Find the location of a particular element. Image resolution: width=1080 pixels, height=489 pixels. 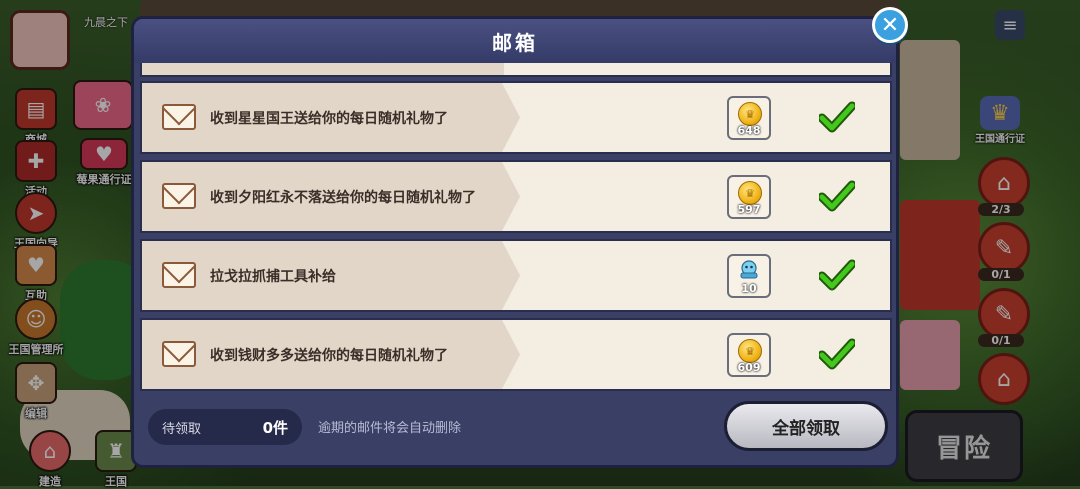

list-item: 收到钱财多多送给你的每日随机礼物了 ♛ 609 is located at coordinates (516, 354).